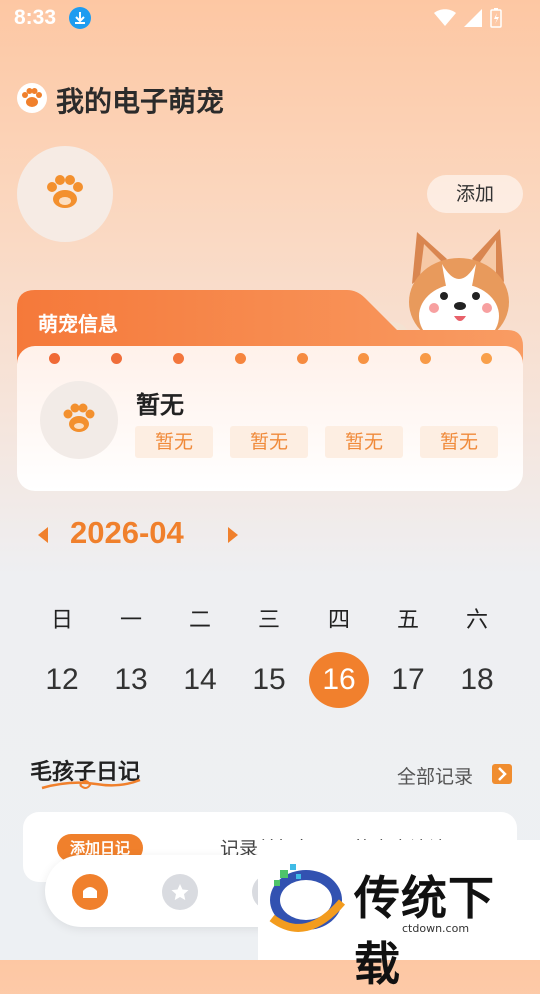 The height and width of the screenshot is (994, 540). I want to click on calendar-day: 14, so click(200, 680).